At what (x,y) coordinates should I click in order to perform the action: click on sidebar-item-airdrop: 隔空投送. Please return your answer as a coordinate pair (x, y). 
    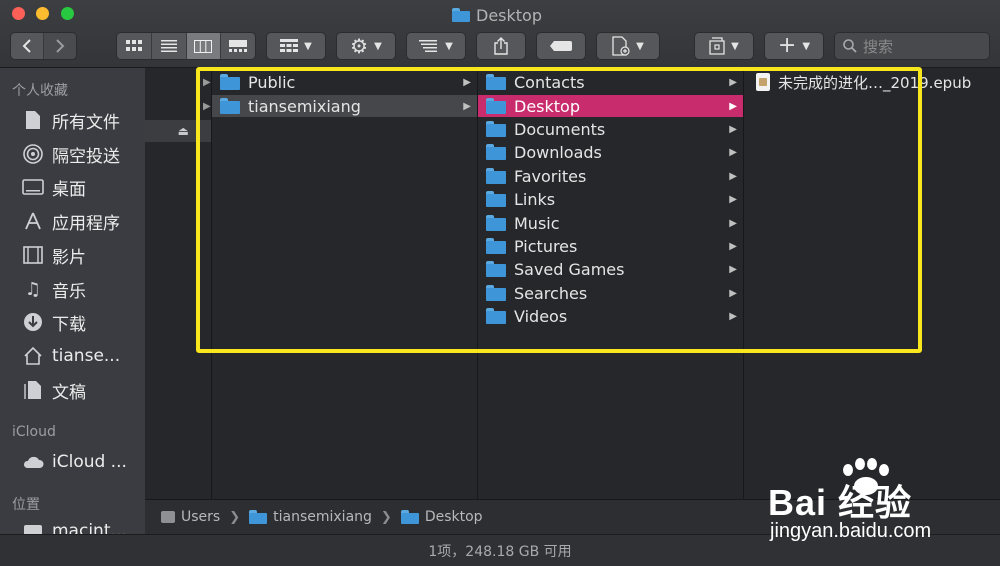
    Looking at the image, I should click on (71, 154).